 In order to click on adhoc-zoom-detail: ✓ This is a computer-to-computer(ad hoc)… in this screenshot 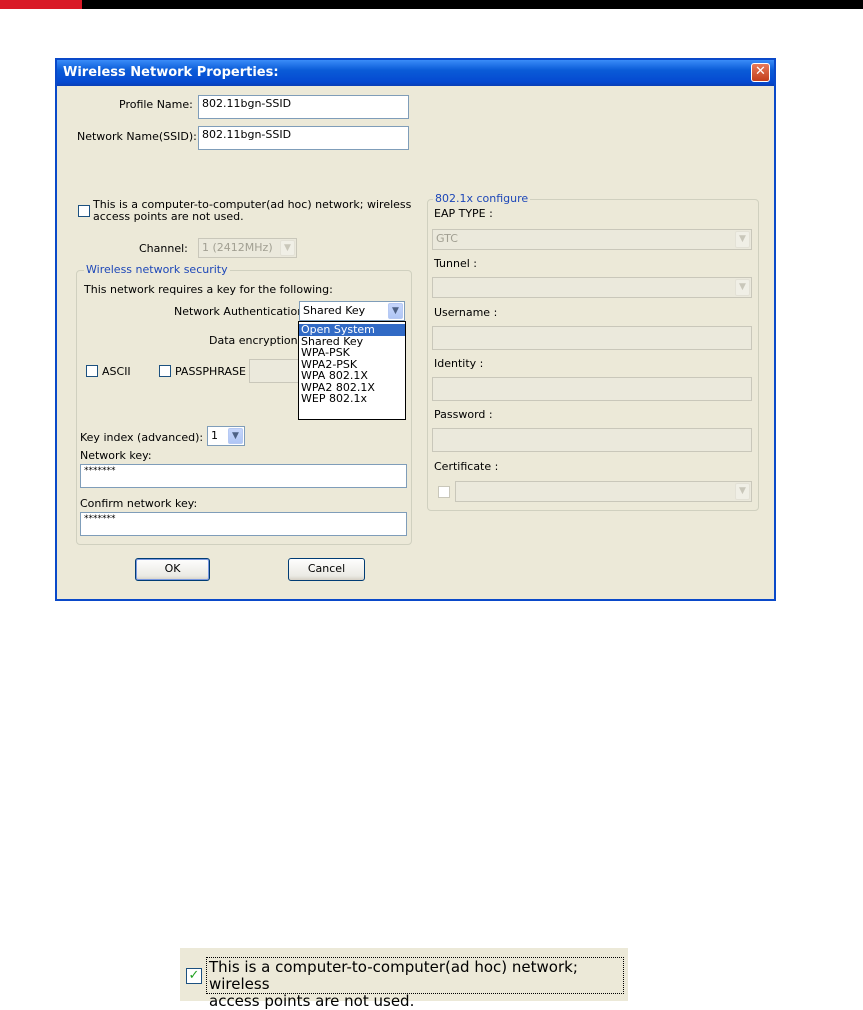, I will do `click(404, 979)`.